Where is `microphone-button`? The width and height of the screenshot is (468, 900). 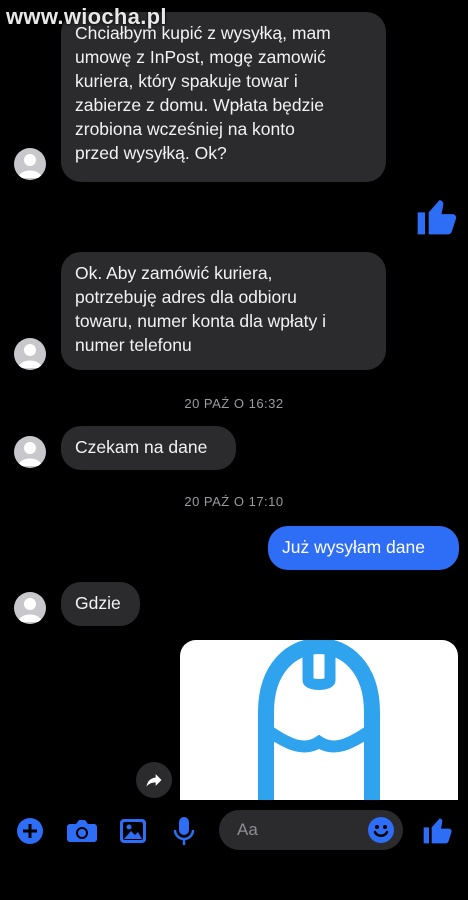
microphone-button is located at coordinates (184, 833).